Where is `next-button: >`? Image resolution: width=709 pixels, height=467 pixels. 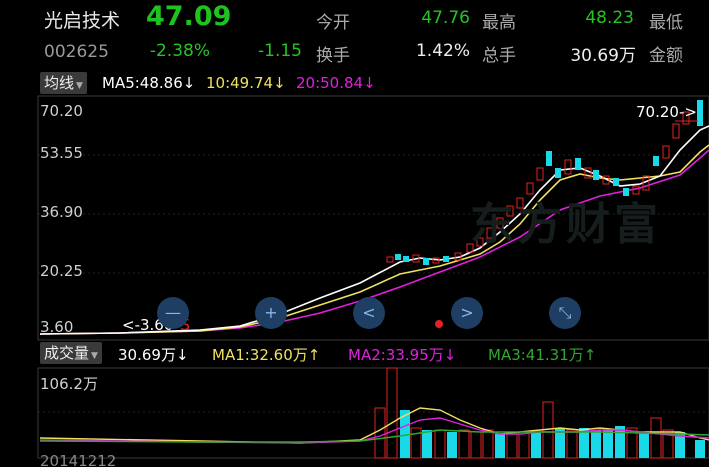 next-button: > is located at coordinates (467, 313).